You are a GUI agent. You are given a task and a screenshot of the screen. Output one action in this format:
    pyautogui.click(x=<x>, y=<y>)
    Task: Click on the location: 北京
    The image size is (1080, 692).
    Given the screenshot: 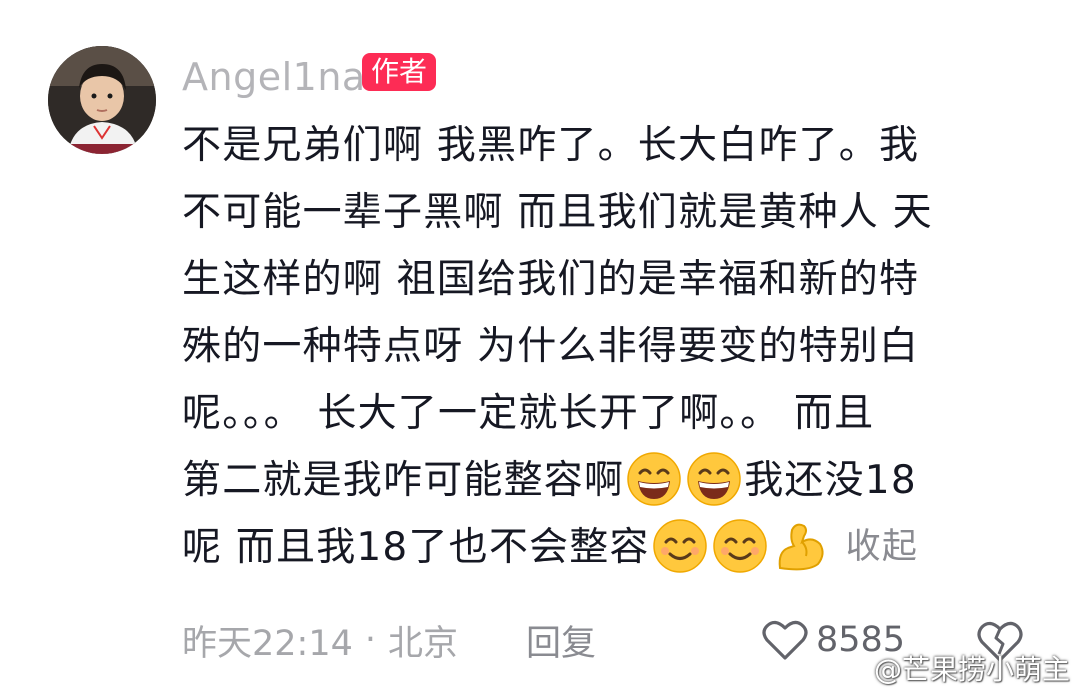 What is the action you would take?
    pyautogui.click(x=423, y=643)
    